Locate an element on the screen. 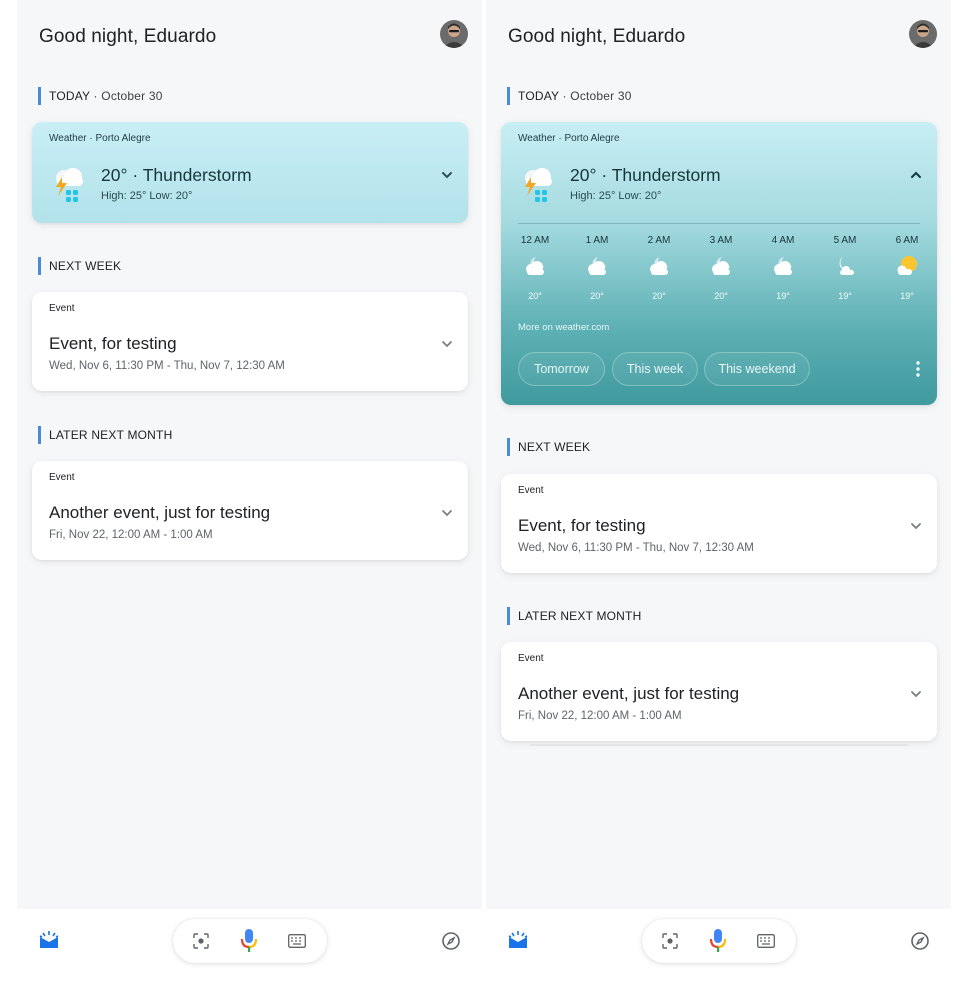  chip-this-weekend: This weekend is located at coordinates (757, 369).